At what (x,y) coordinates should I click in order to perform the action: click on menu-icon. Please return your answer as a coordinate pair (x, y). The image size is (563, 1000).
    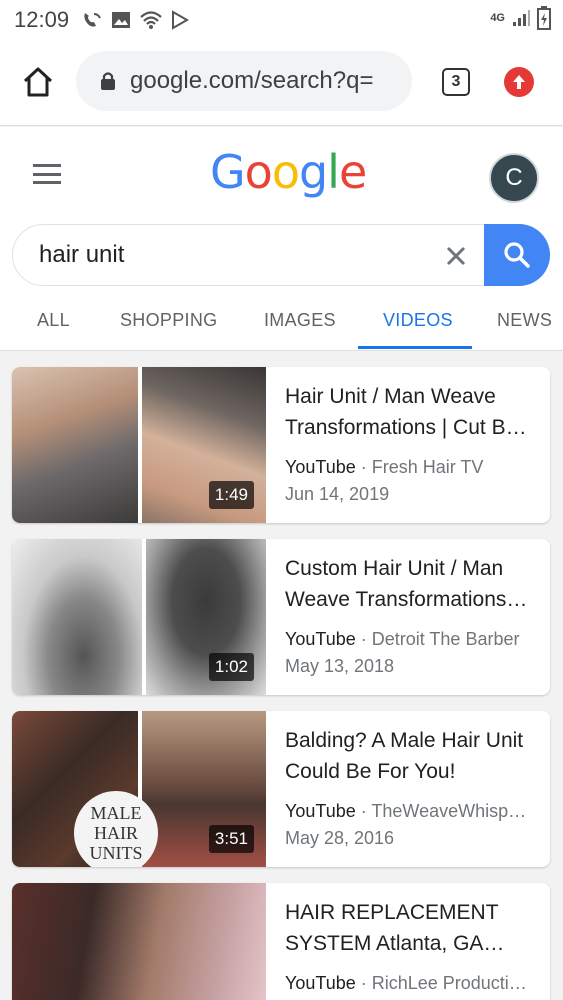
    Looking at the image, I should click on (47, 174).